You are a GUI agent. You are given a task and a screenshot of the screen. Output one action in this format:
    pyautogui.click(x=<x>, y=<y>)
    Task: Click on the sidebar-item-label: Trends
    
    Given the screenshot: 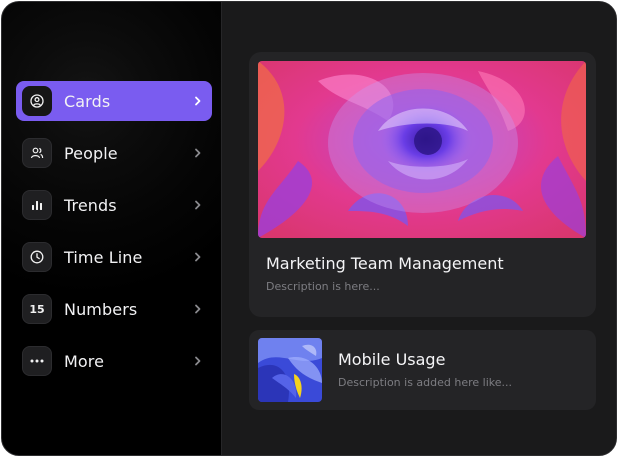 What is the action you would take?
    pyautogui.click(x=90, y=205)
    